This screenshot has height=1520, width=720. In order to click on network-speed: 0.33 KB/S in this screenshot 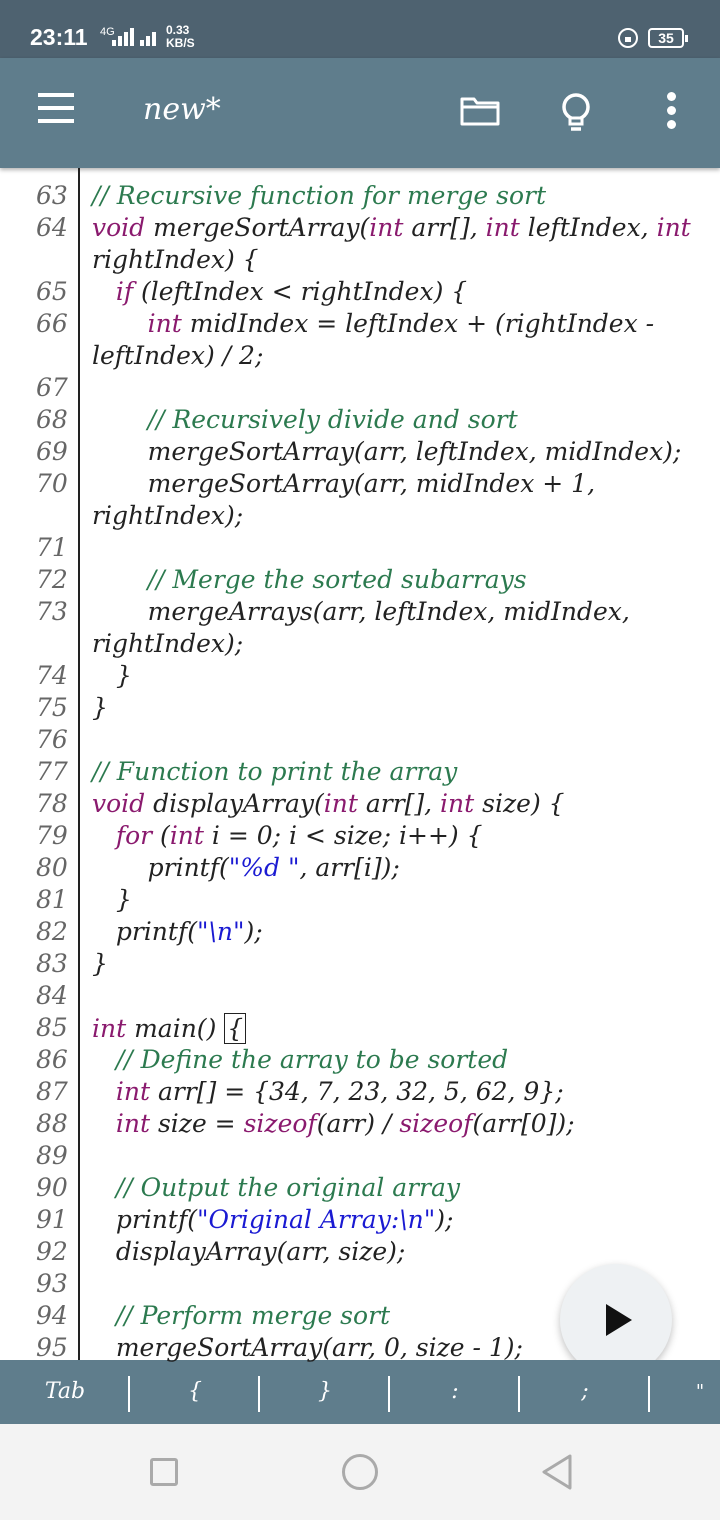, I will do `click(180, 37)`.